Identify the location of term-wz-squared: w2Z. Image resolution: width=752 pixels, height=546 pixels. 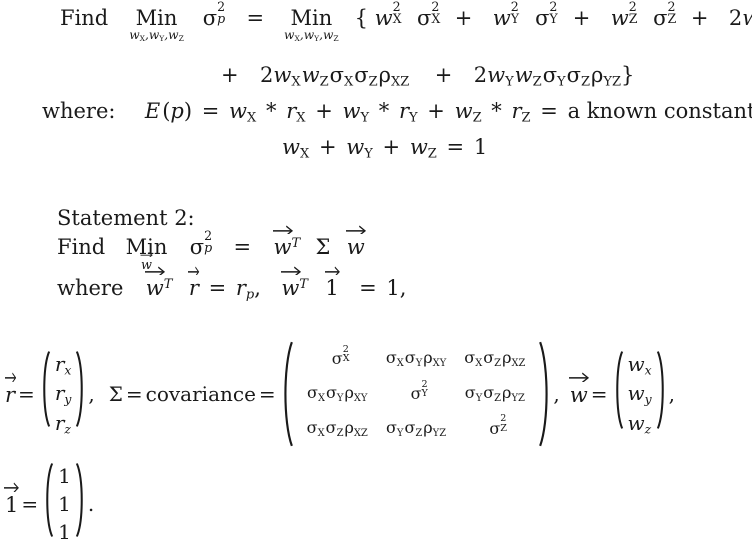
(624, 15).